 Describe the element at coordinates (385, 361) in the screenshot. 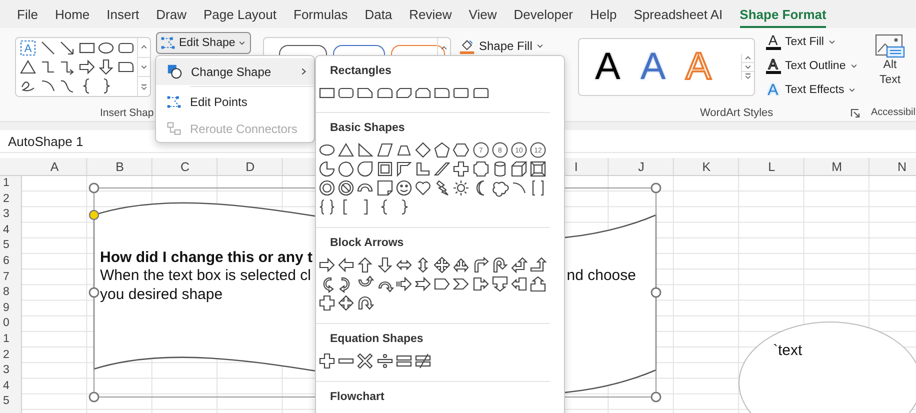

I see `divide-icon` at that location.